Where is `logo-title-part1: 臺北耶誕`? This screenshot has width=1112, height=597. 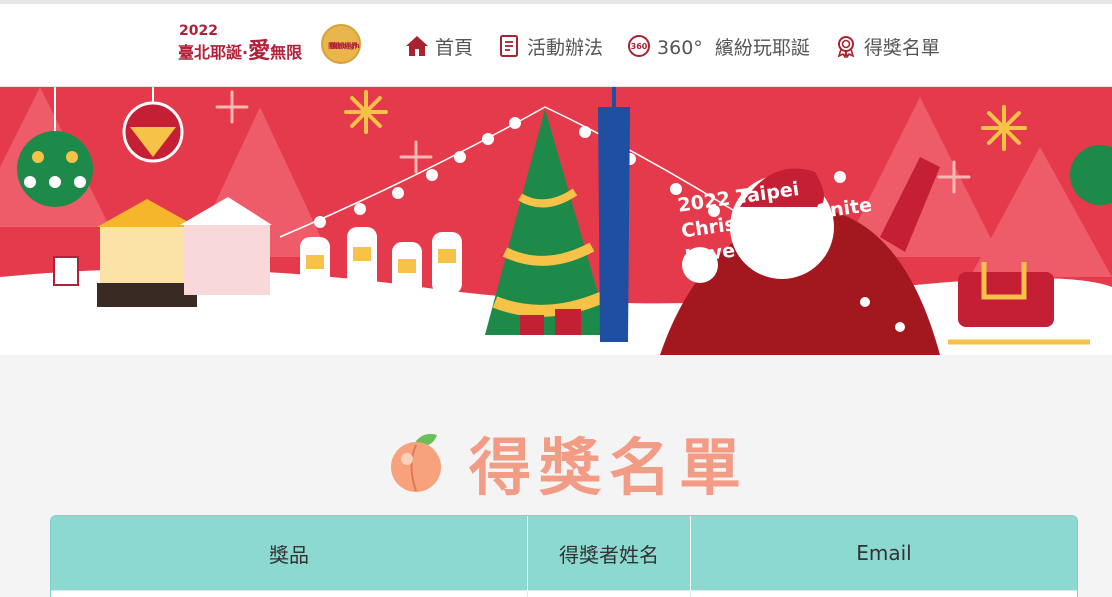 logo-title-part1: 臺北耶誕 is located at coordinates (210, 52).